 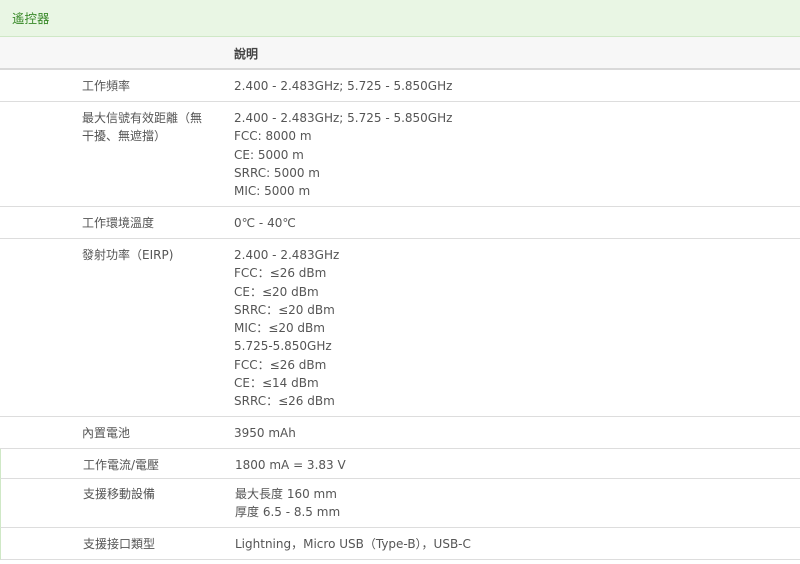 What do you see at coordinates (400, 223) in the screenshot?
I see `spec-row-operating-temperature: 工作環境溫度 0℃ - 40℃` at bounding box center [400, 223].